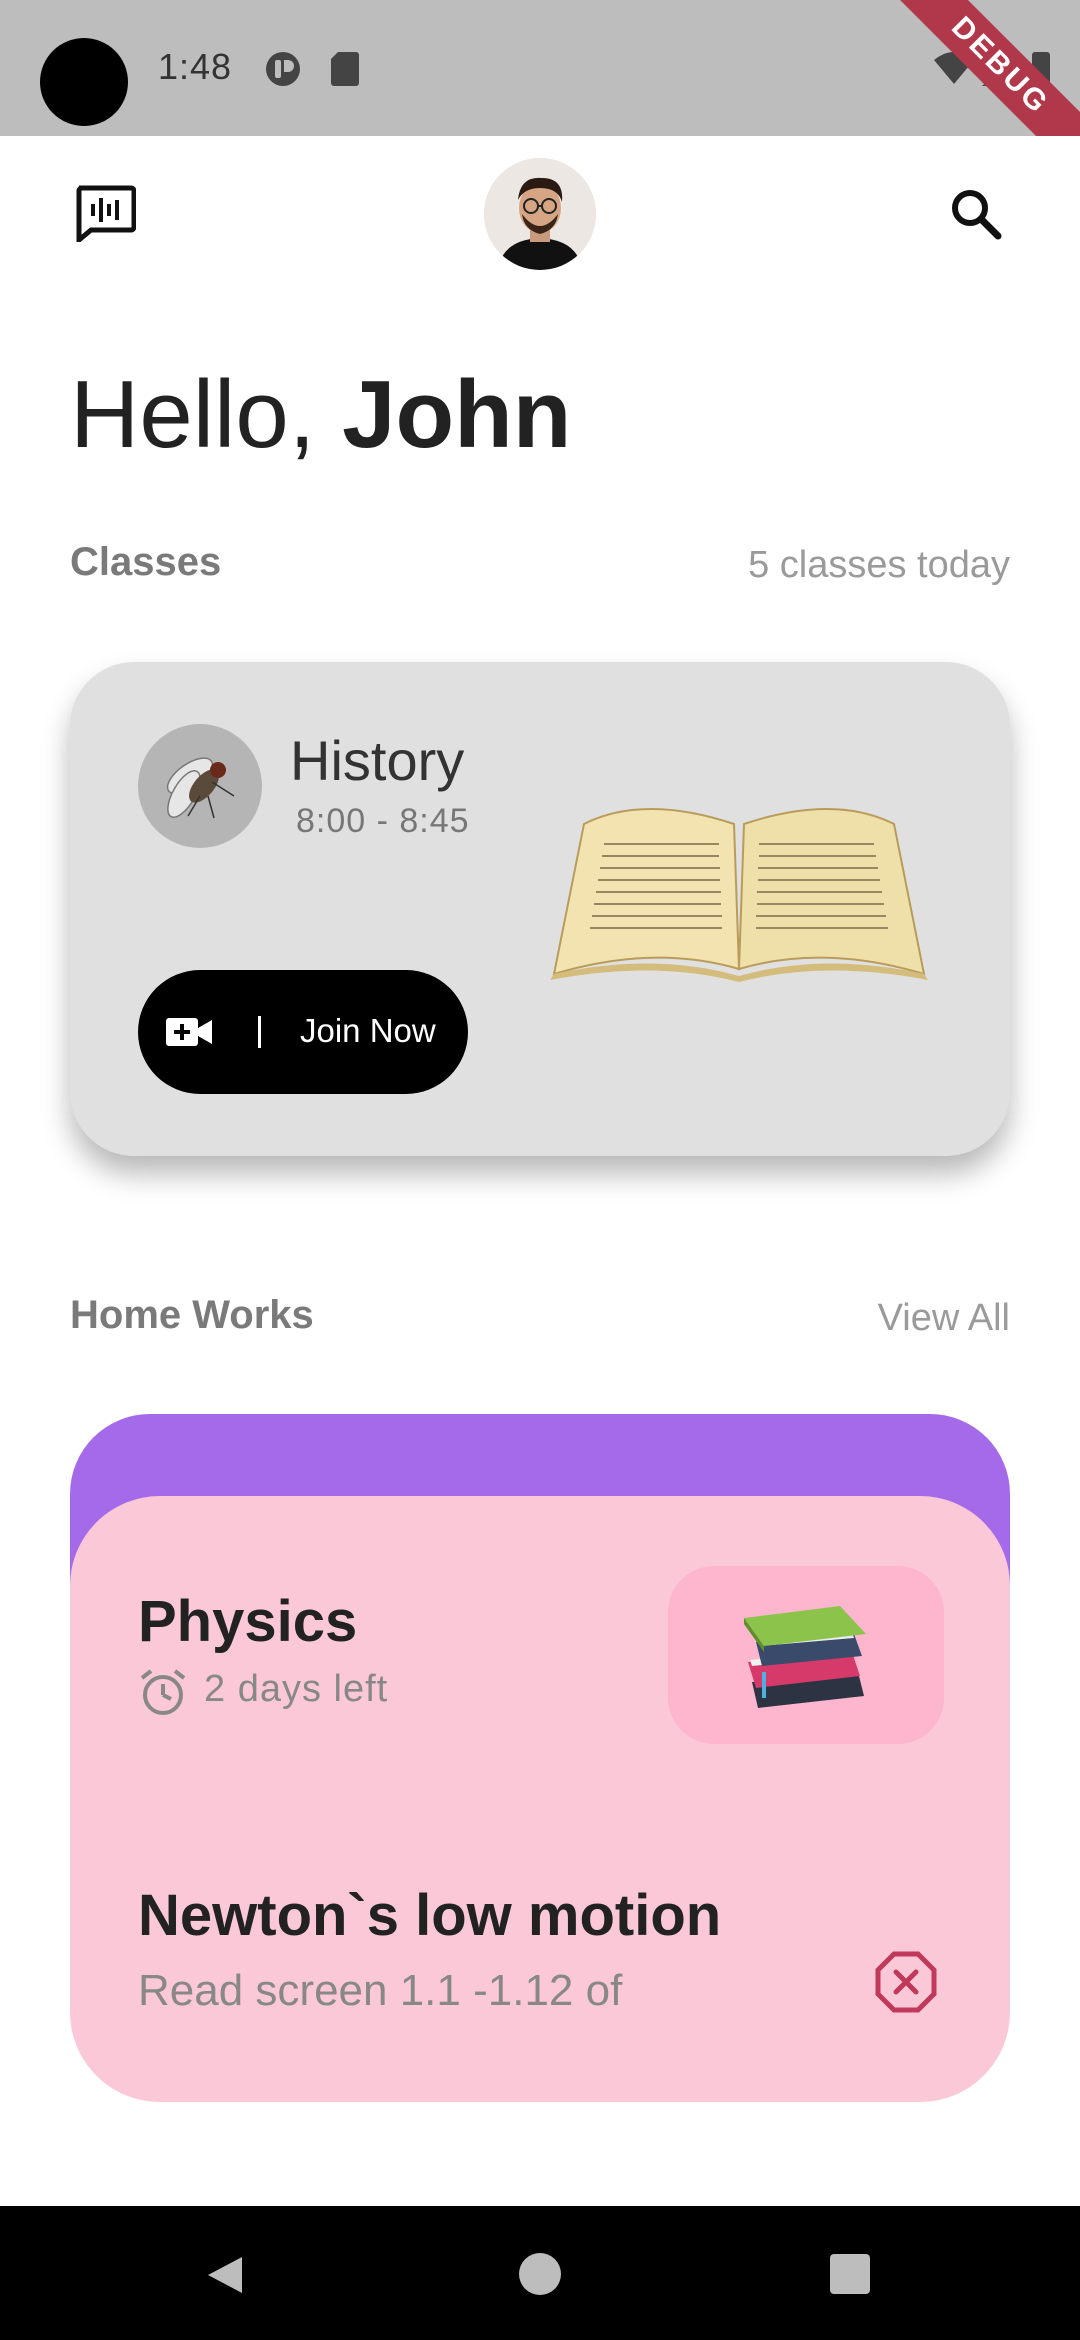 The image size is (1080, 2340). I want to click on books-icon, so click(805, 1657).